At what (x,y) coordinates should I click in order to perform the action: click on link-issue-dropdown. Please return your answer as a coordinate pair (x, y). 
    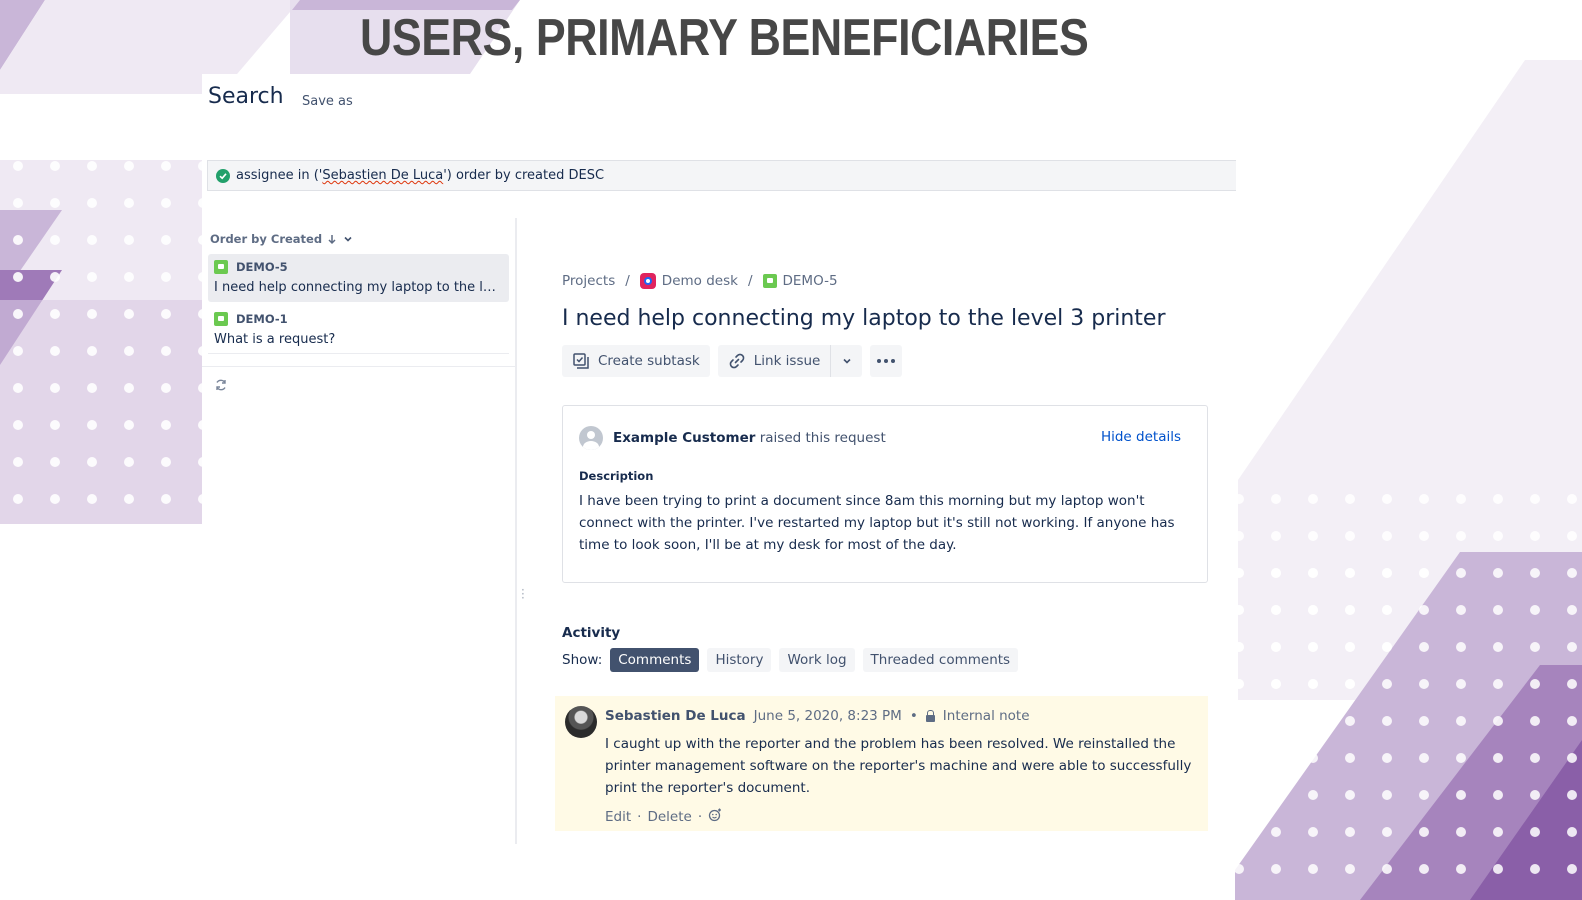
    Looking at the image, I should click on (846, 361).